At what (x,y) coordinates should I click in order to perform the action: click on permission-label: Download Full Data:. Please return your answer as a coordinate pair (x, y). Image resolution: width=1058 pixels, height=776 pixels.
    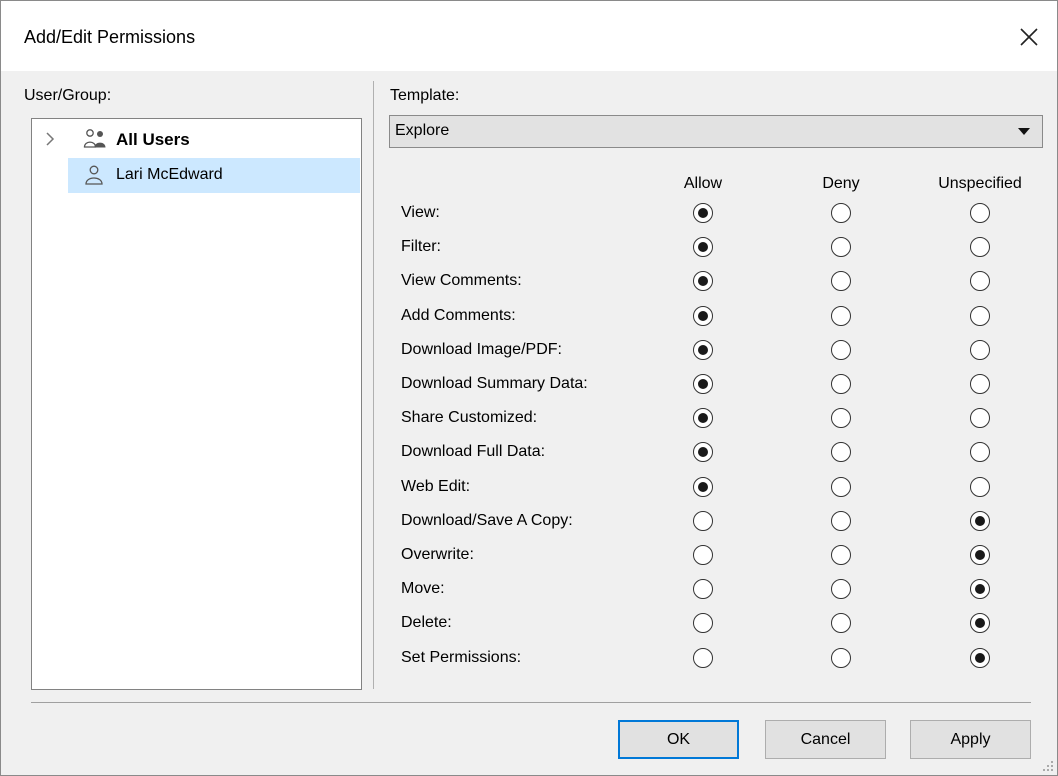
    Looking at the image, I should click on (473, 451).